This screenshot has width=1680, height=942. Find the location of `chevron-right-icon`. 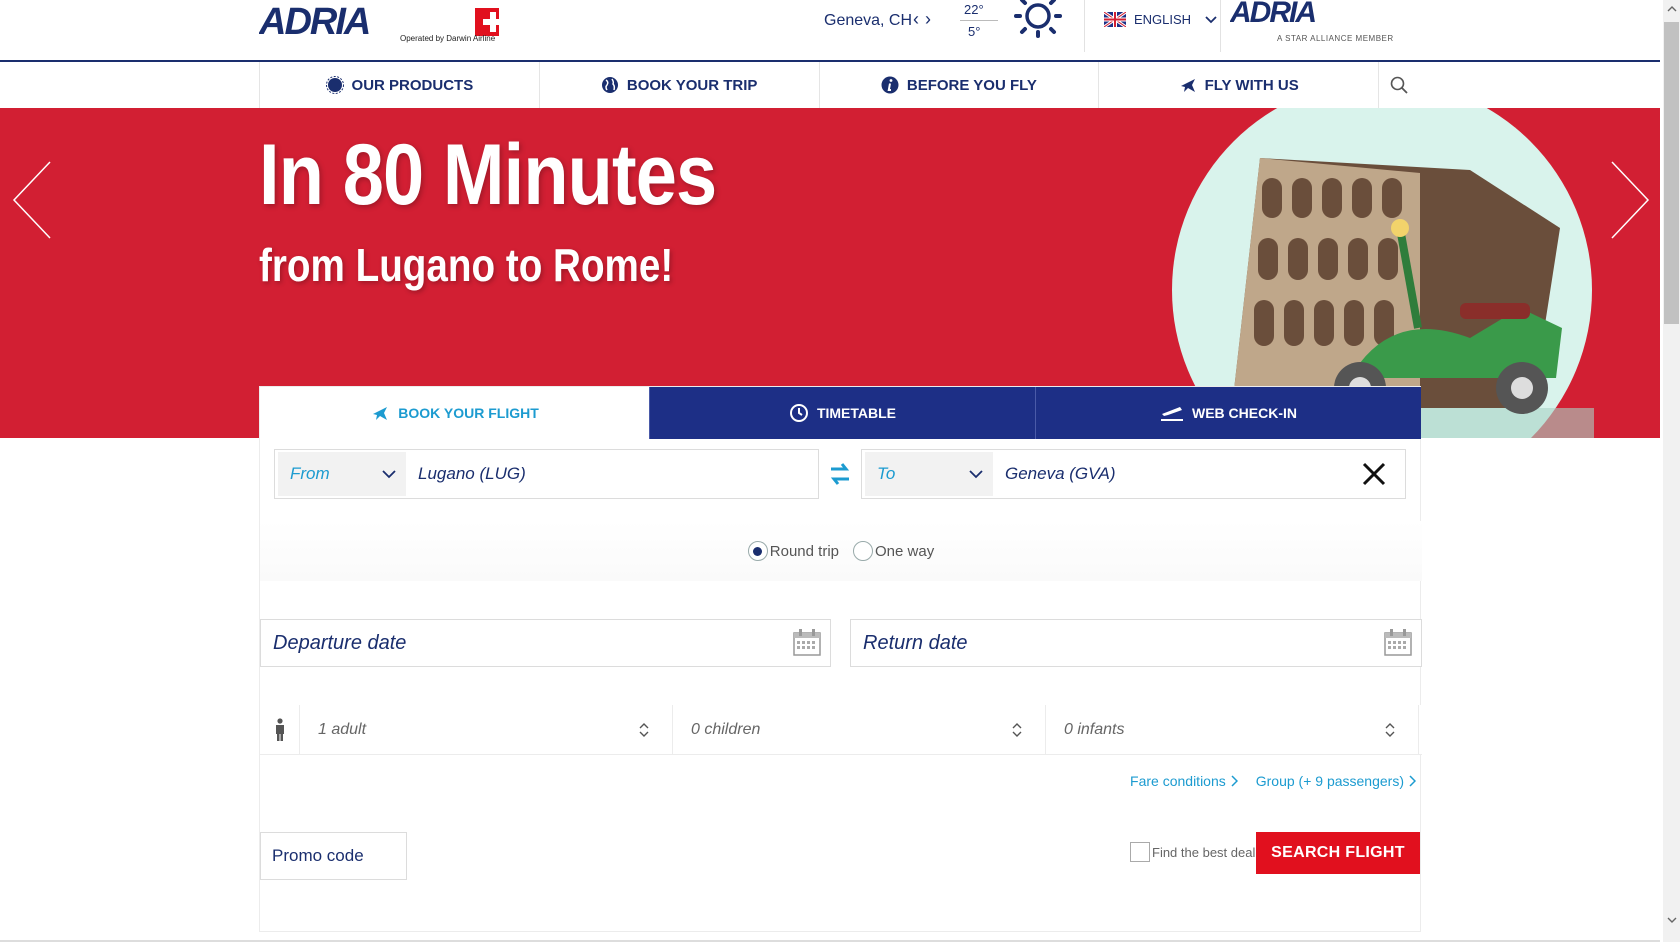

chevron-right-icon is located at coordinates (1234, 781).